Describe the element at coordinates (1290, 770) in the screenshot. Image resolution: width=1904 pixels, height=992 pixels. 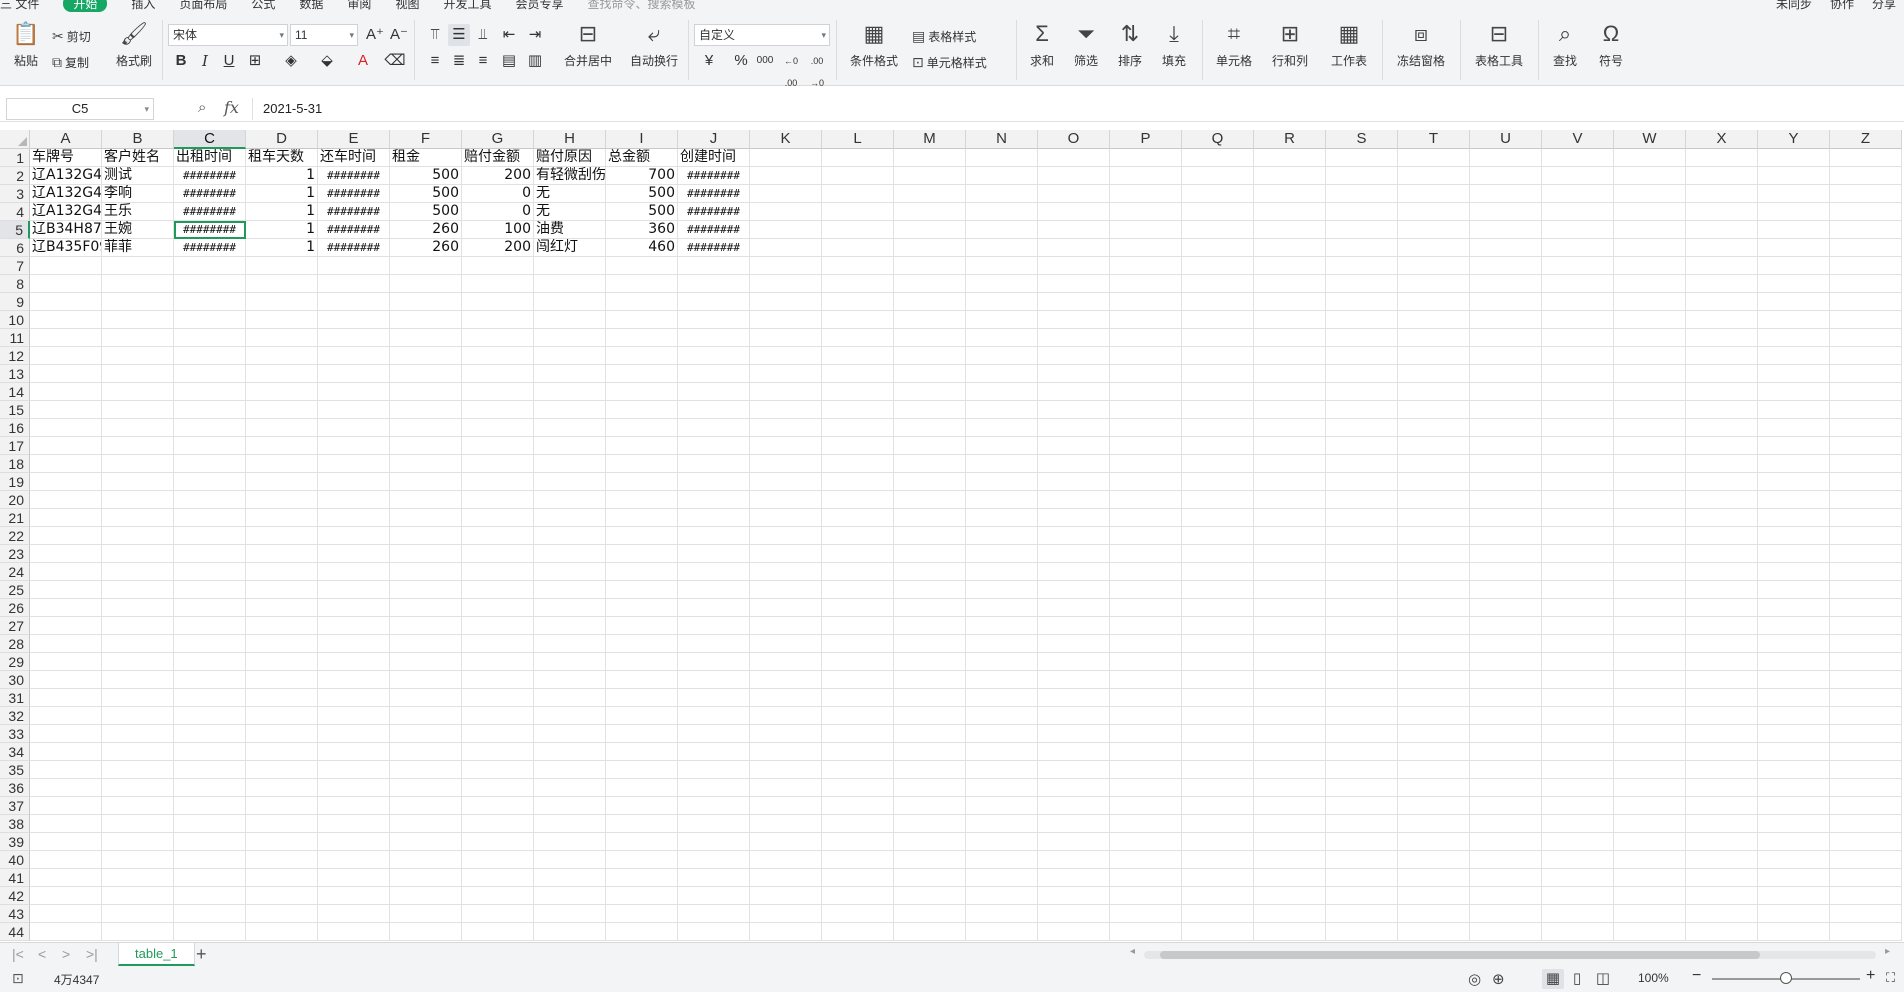
I see `cell-r35` at that location.